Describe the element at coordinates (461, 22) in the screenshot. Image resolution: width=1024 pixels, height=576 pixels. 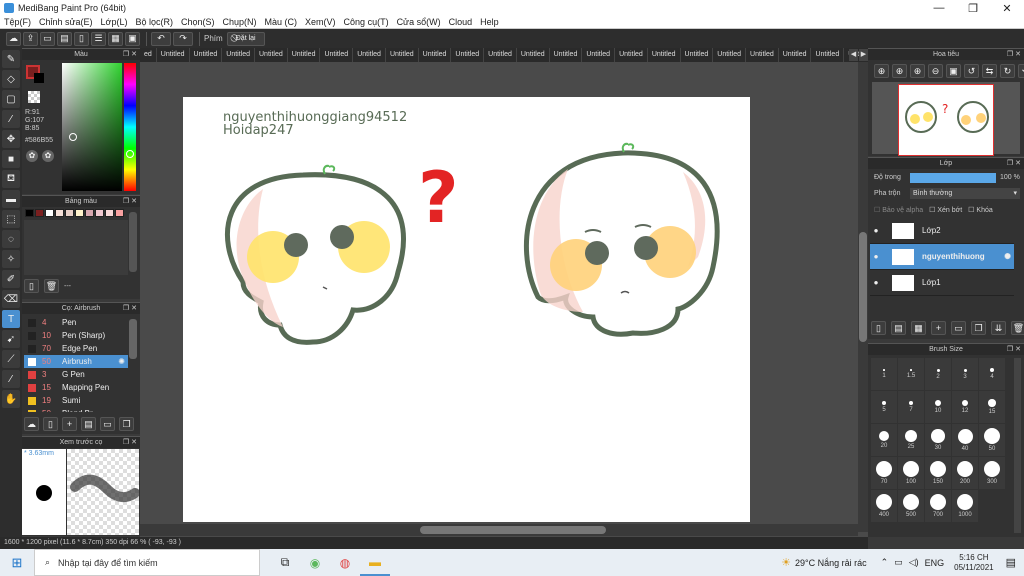
I see `menu-cloud: Cloud` at that location.